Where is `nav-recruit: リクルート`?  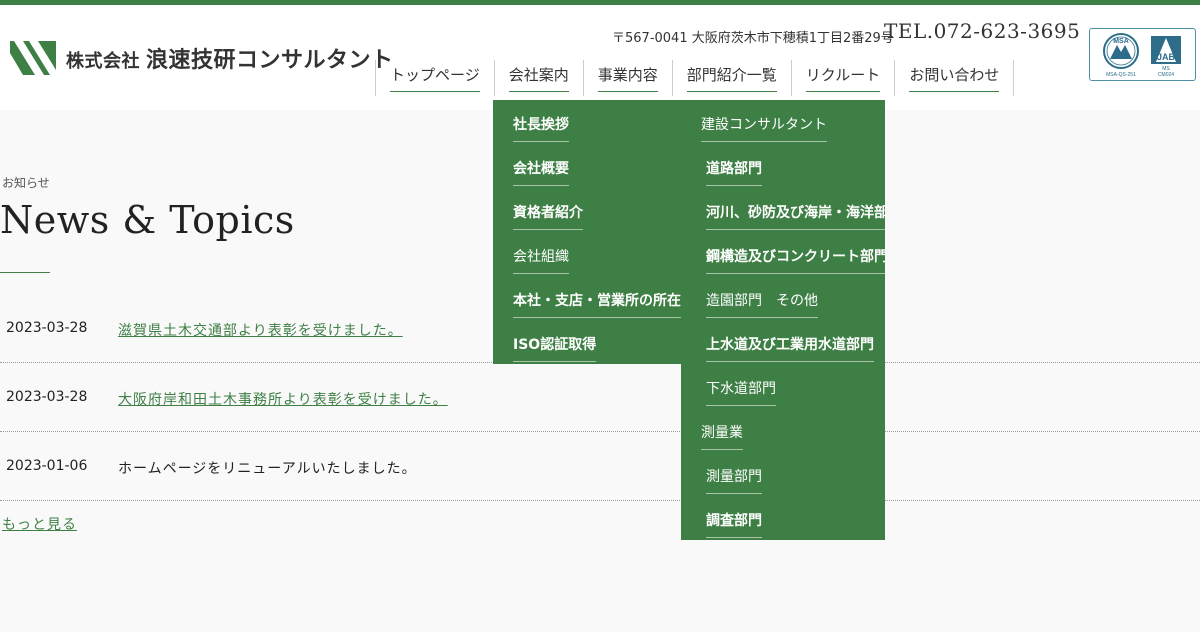
nav-recruit: リクルート is located at coordinates (844, 78).